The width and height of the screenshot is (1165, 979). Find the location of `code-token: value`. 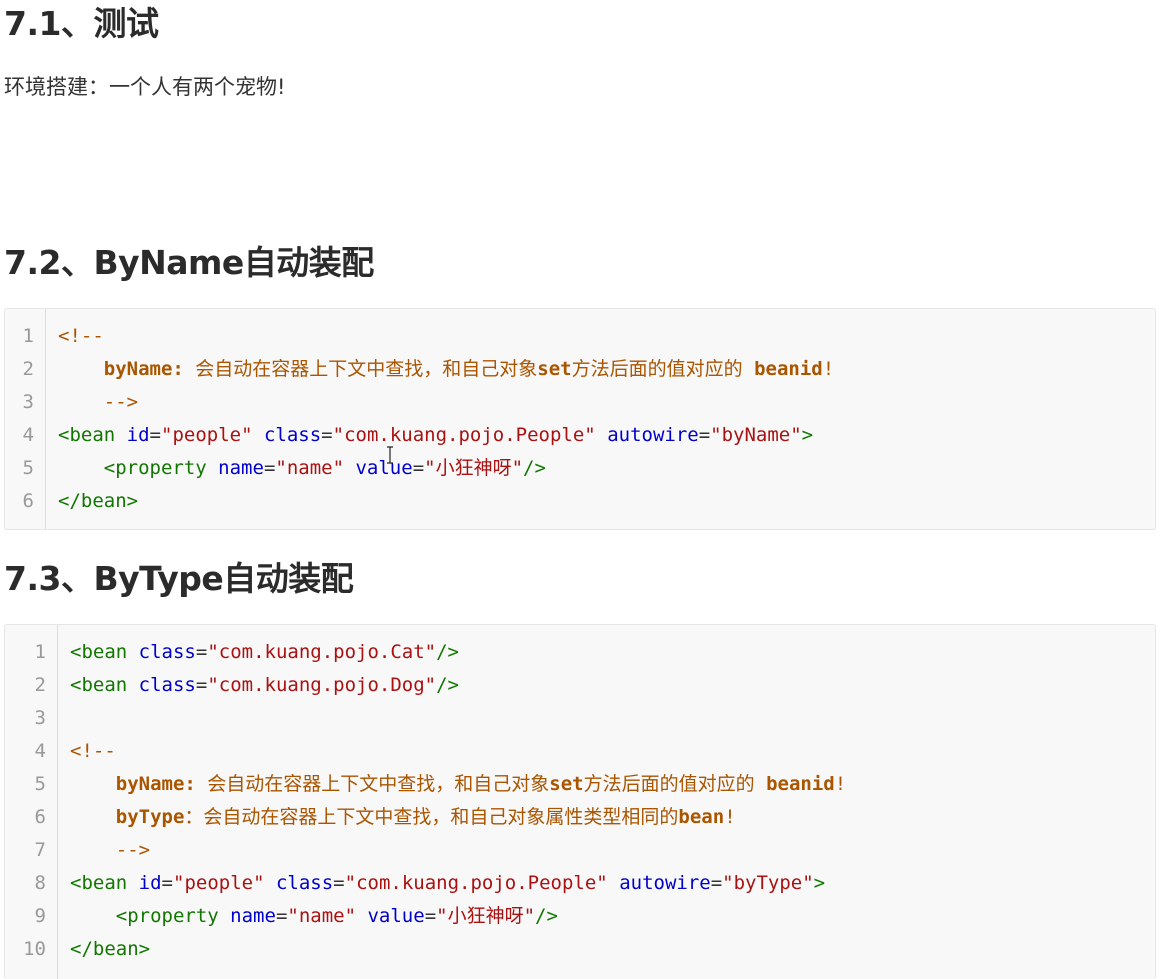

code-token: value is located at coordinates (384, 468).